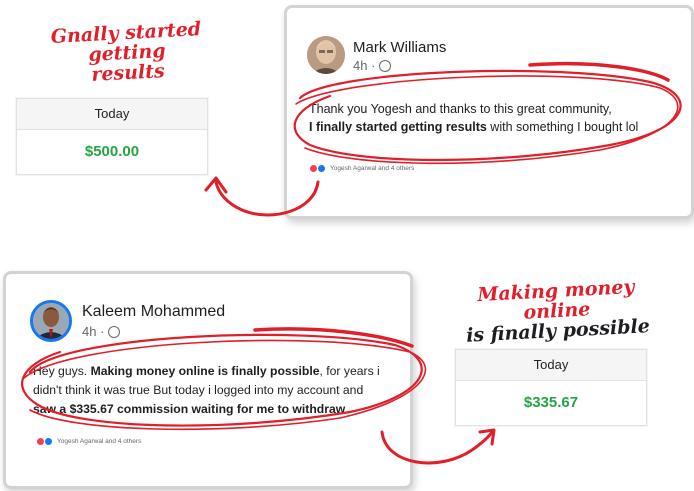  I want to click on callout-top: Gnally started getting results, so click(127, 54).